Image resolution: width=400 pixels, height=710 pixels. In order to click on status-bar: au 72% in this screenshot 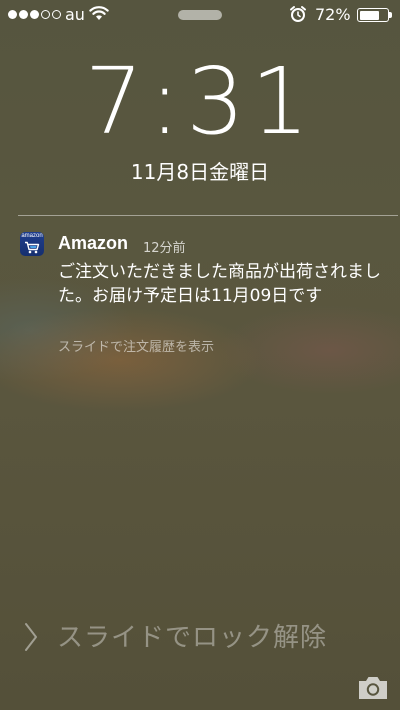, I will do `click(200, 16)`.